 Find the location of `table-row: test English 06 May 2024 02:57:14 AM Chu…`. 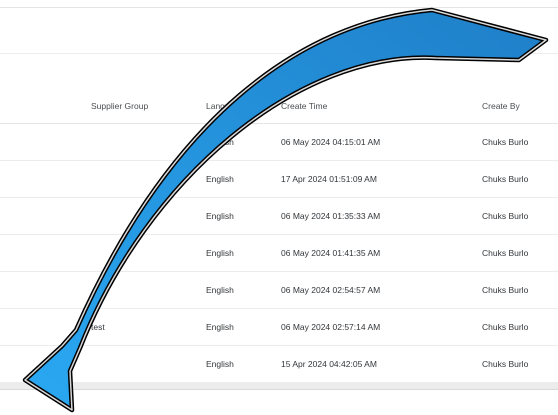

table-row: test English 06 May 2024 02:57:14 AM Chu… is located at coordinates (279, 327).